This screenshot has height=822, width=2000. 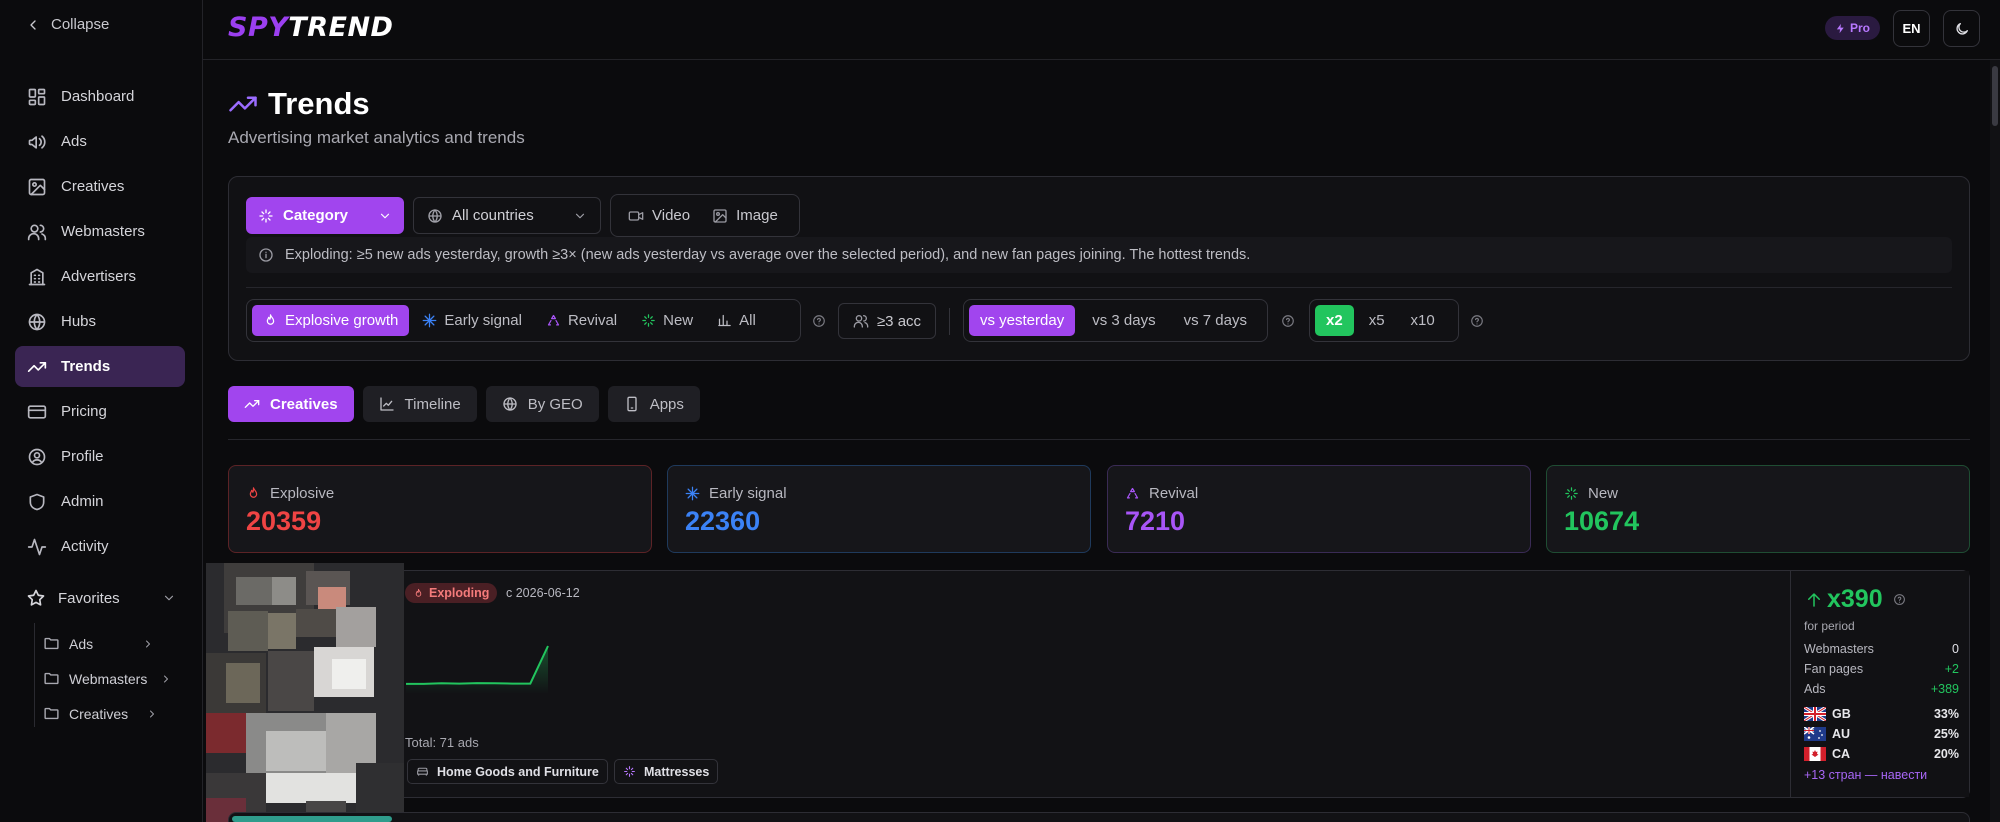 I want to click on page-scrollbar, so click(x=1995, y=441).